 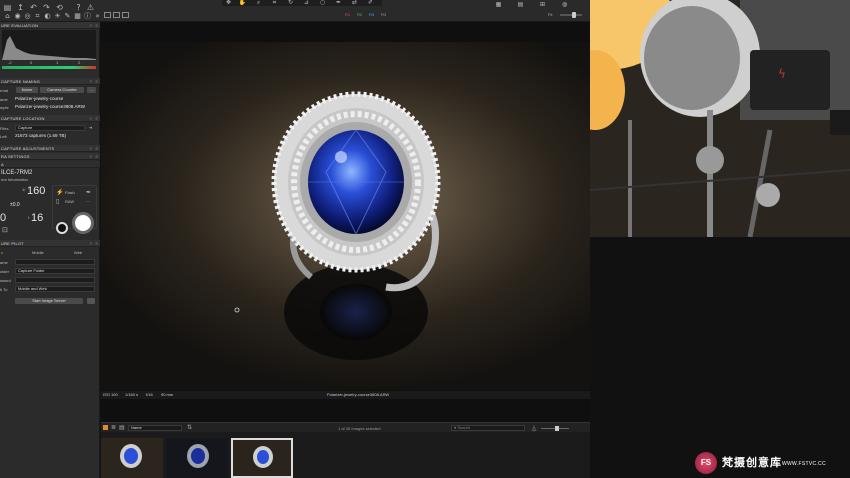 What do you see at coordinates (78, 252) in the screenshot?
I see `tab-web: Web` at bounding box center [78, 252].